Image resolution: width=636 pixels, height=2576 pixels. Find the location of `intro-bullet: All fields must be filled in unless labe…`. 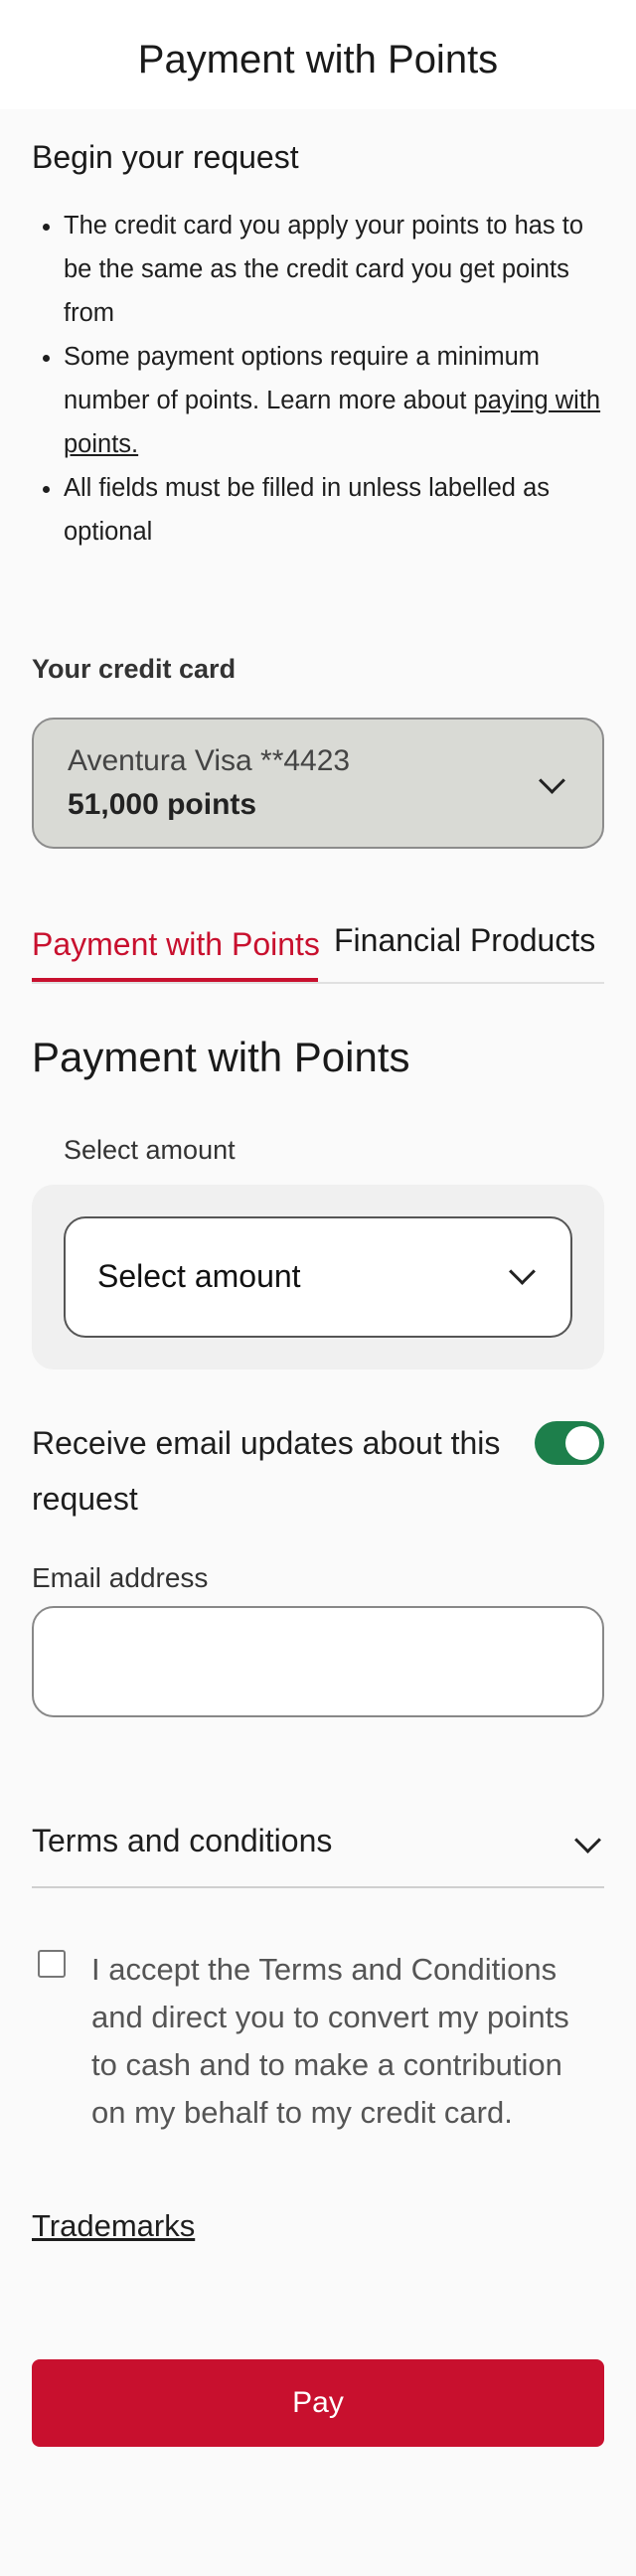

intro-bullet: All fields must be filled in unless labe… is located at coordinates (334, 510).